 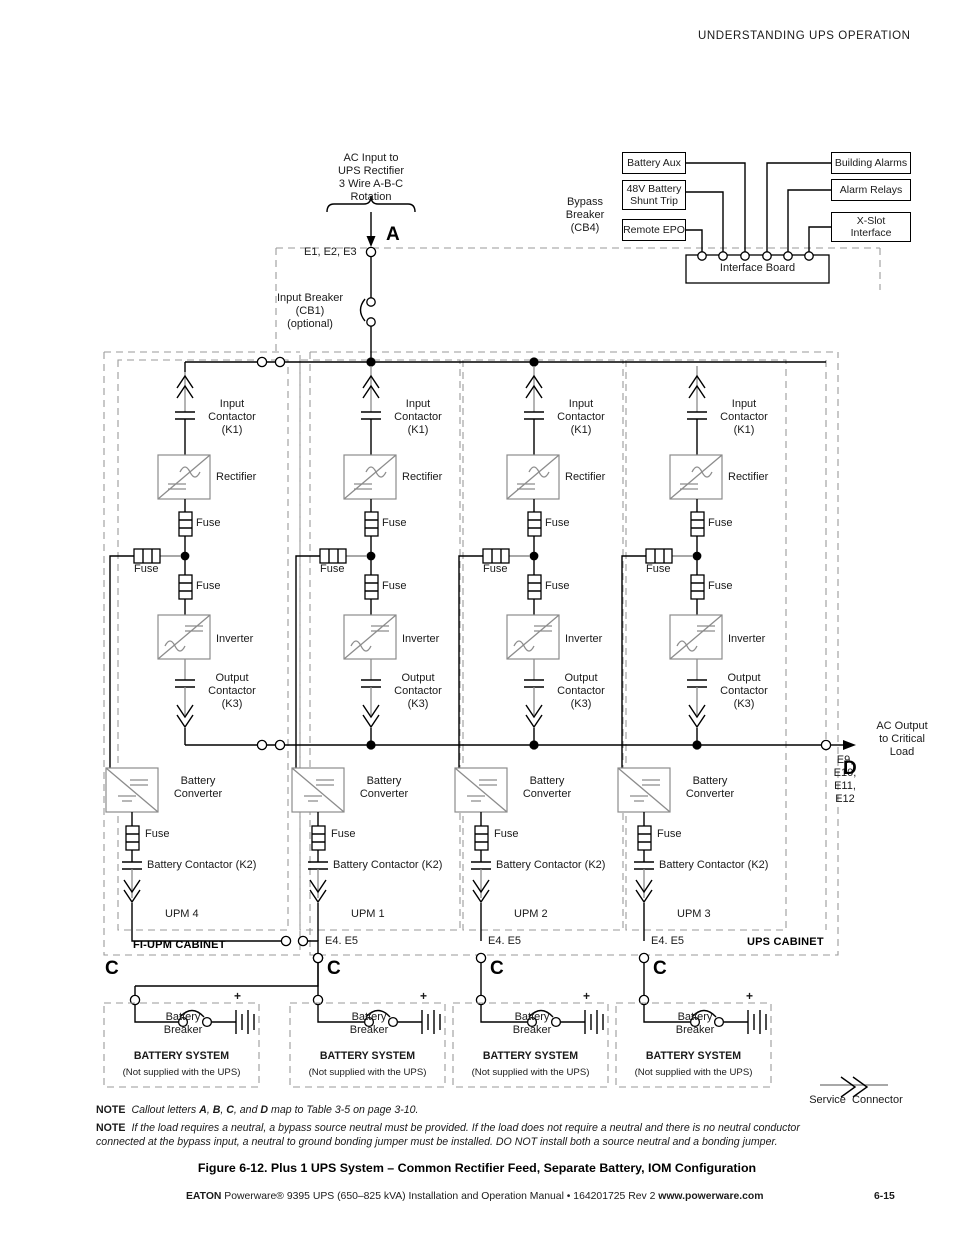 What do you see at coordinates (884, 1196) in the screenshot?
I see `page-number: 6-15` at bounding box center [884, 1196].